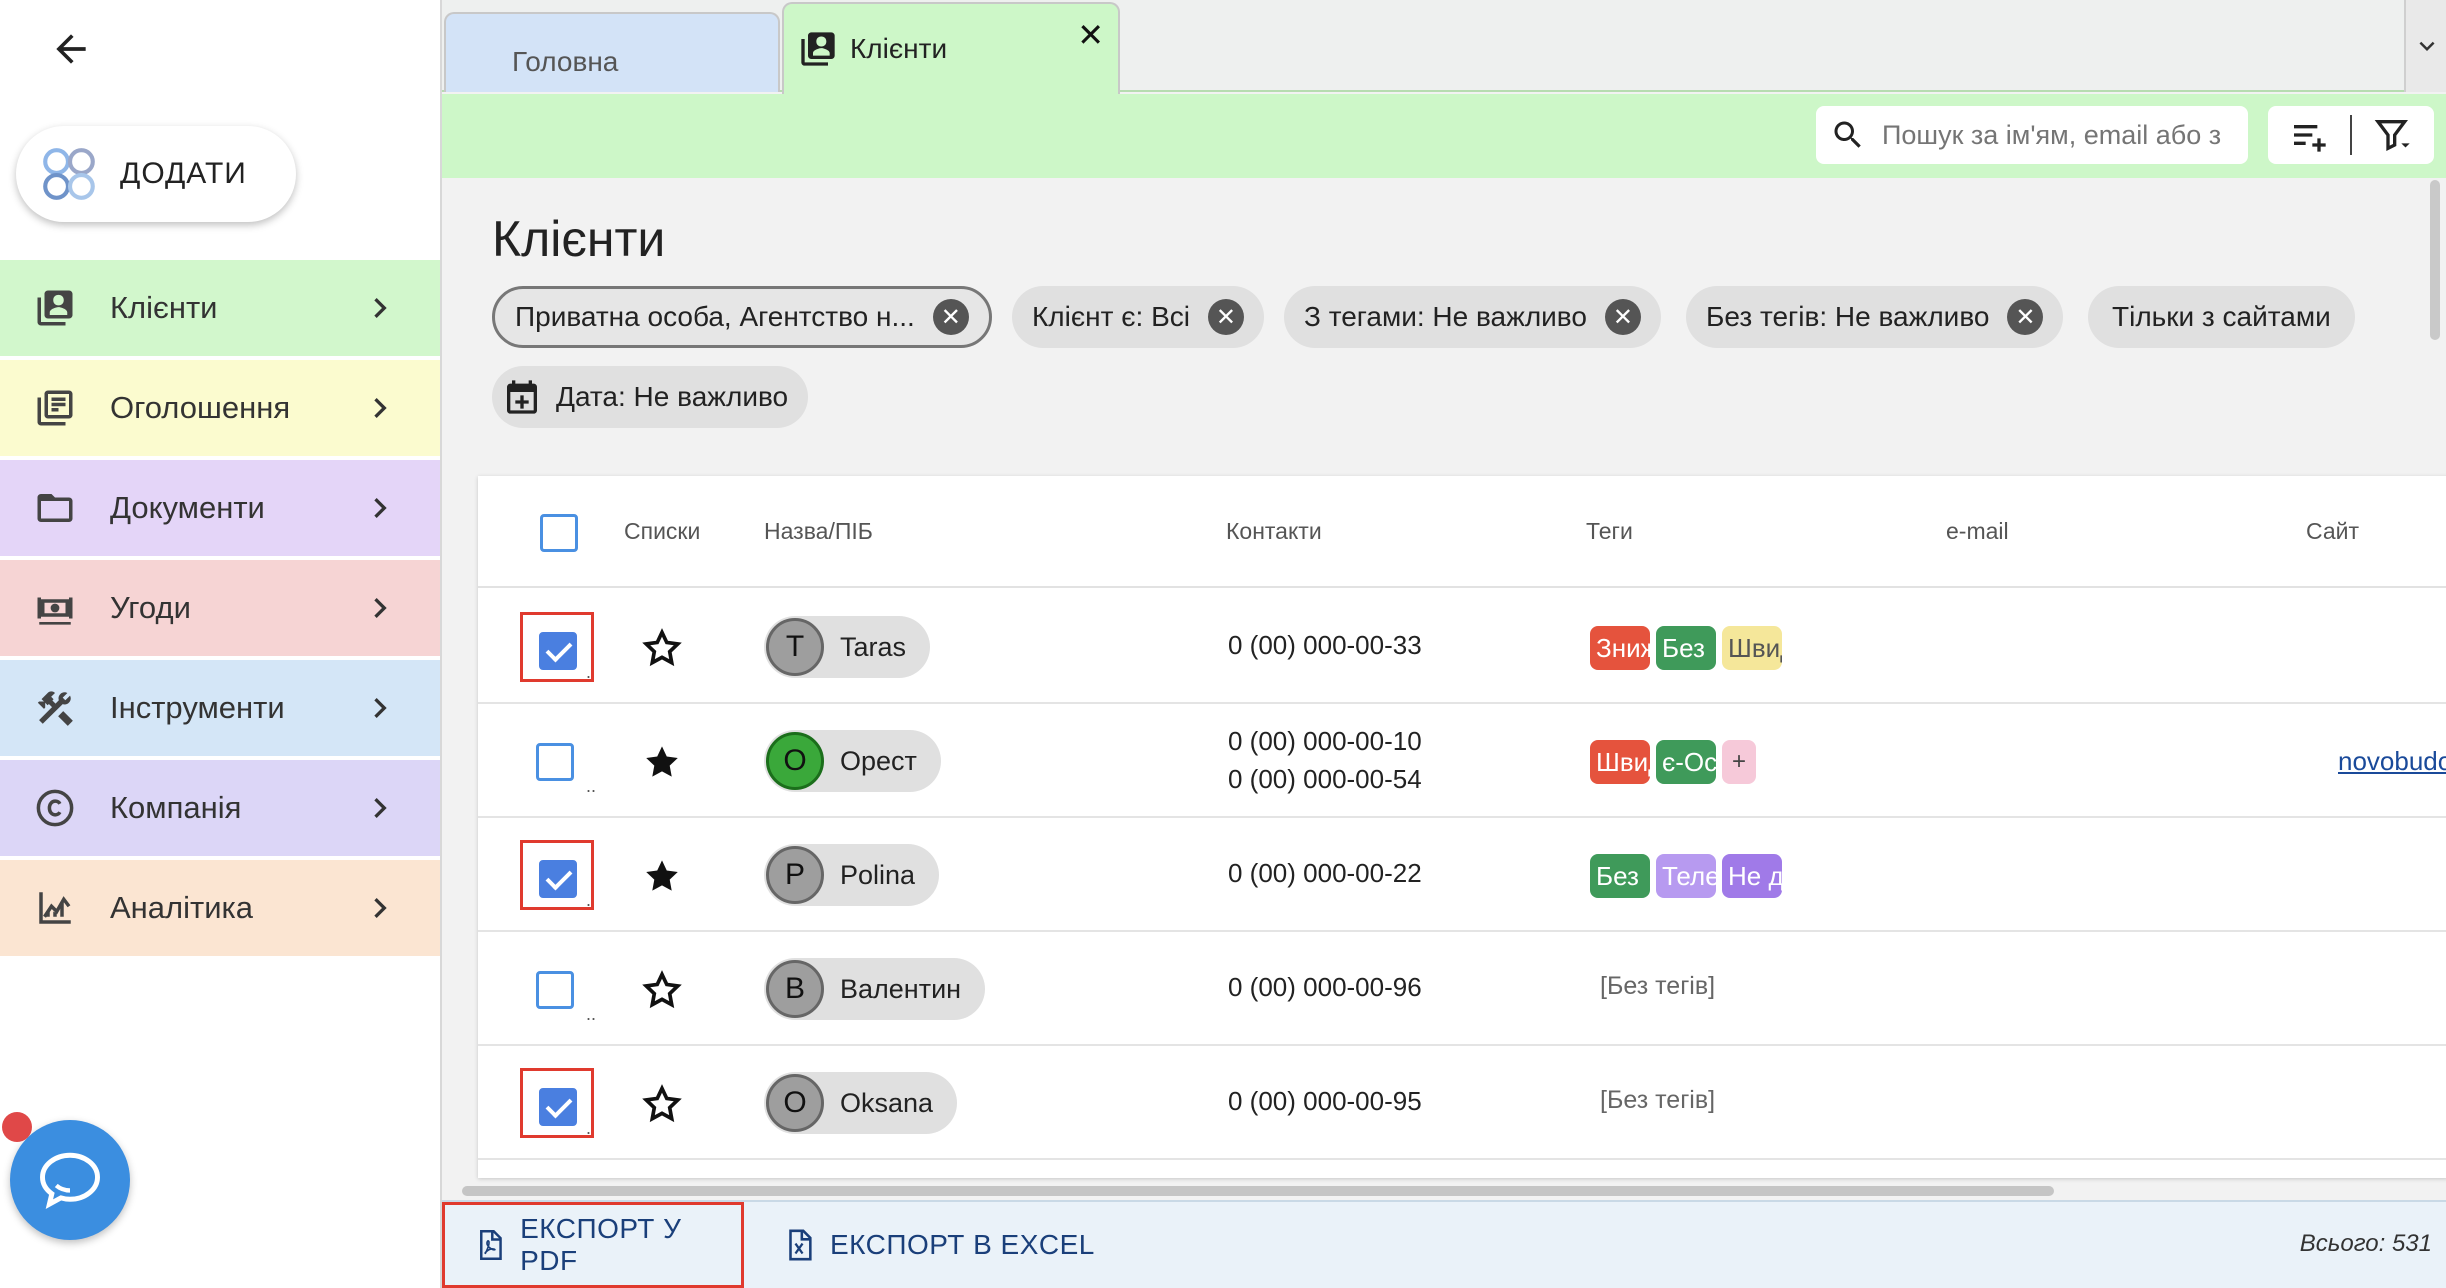 Image resolution: width=2446 pixels, height=1288 pixels. What do you see at coordinates (1848, 316) in the screenshot?
I see `filter-chip-label: Без тегів: Не важливо` at bounding box center [1848, 316].